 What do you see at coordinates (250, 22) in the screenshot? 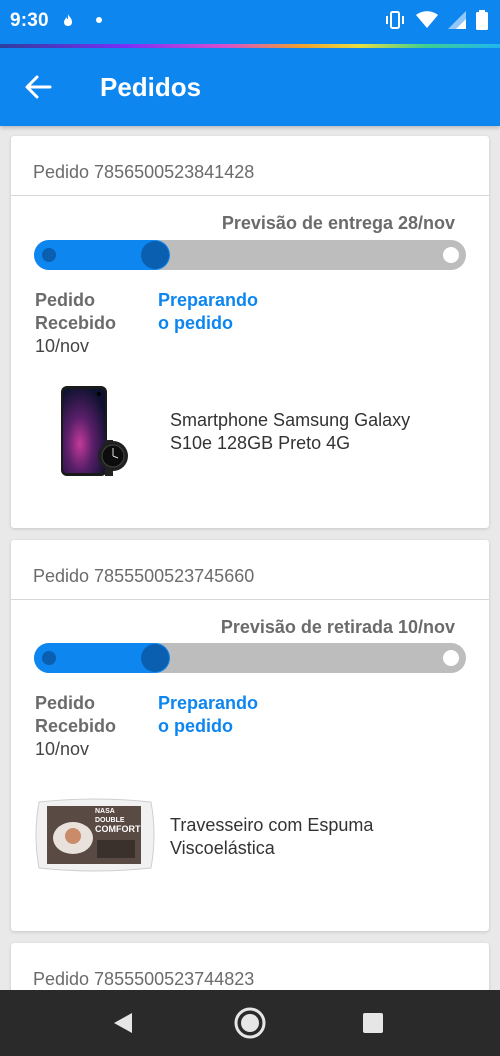
I see `status-bar: 9:30` at bounding box center [250, 22].